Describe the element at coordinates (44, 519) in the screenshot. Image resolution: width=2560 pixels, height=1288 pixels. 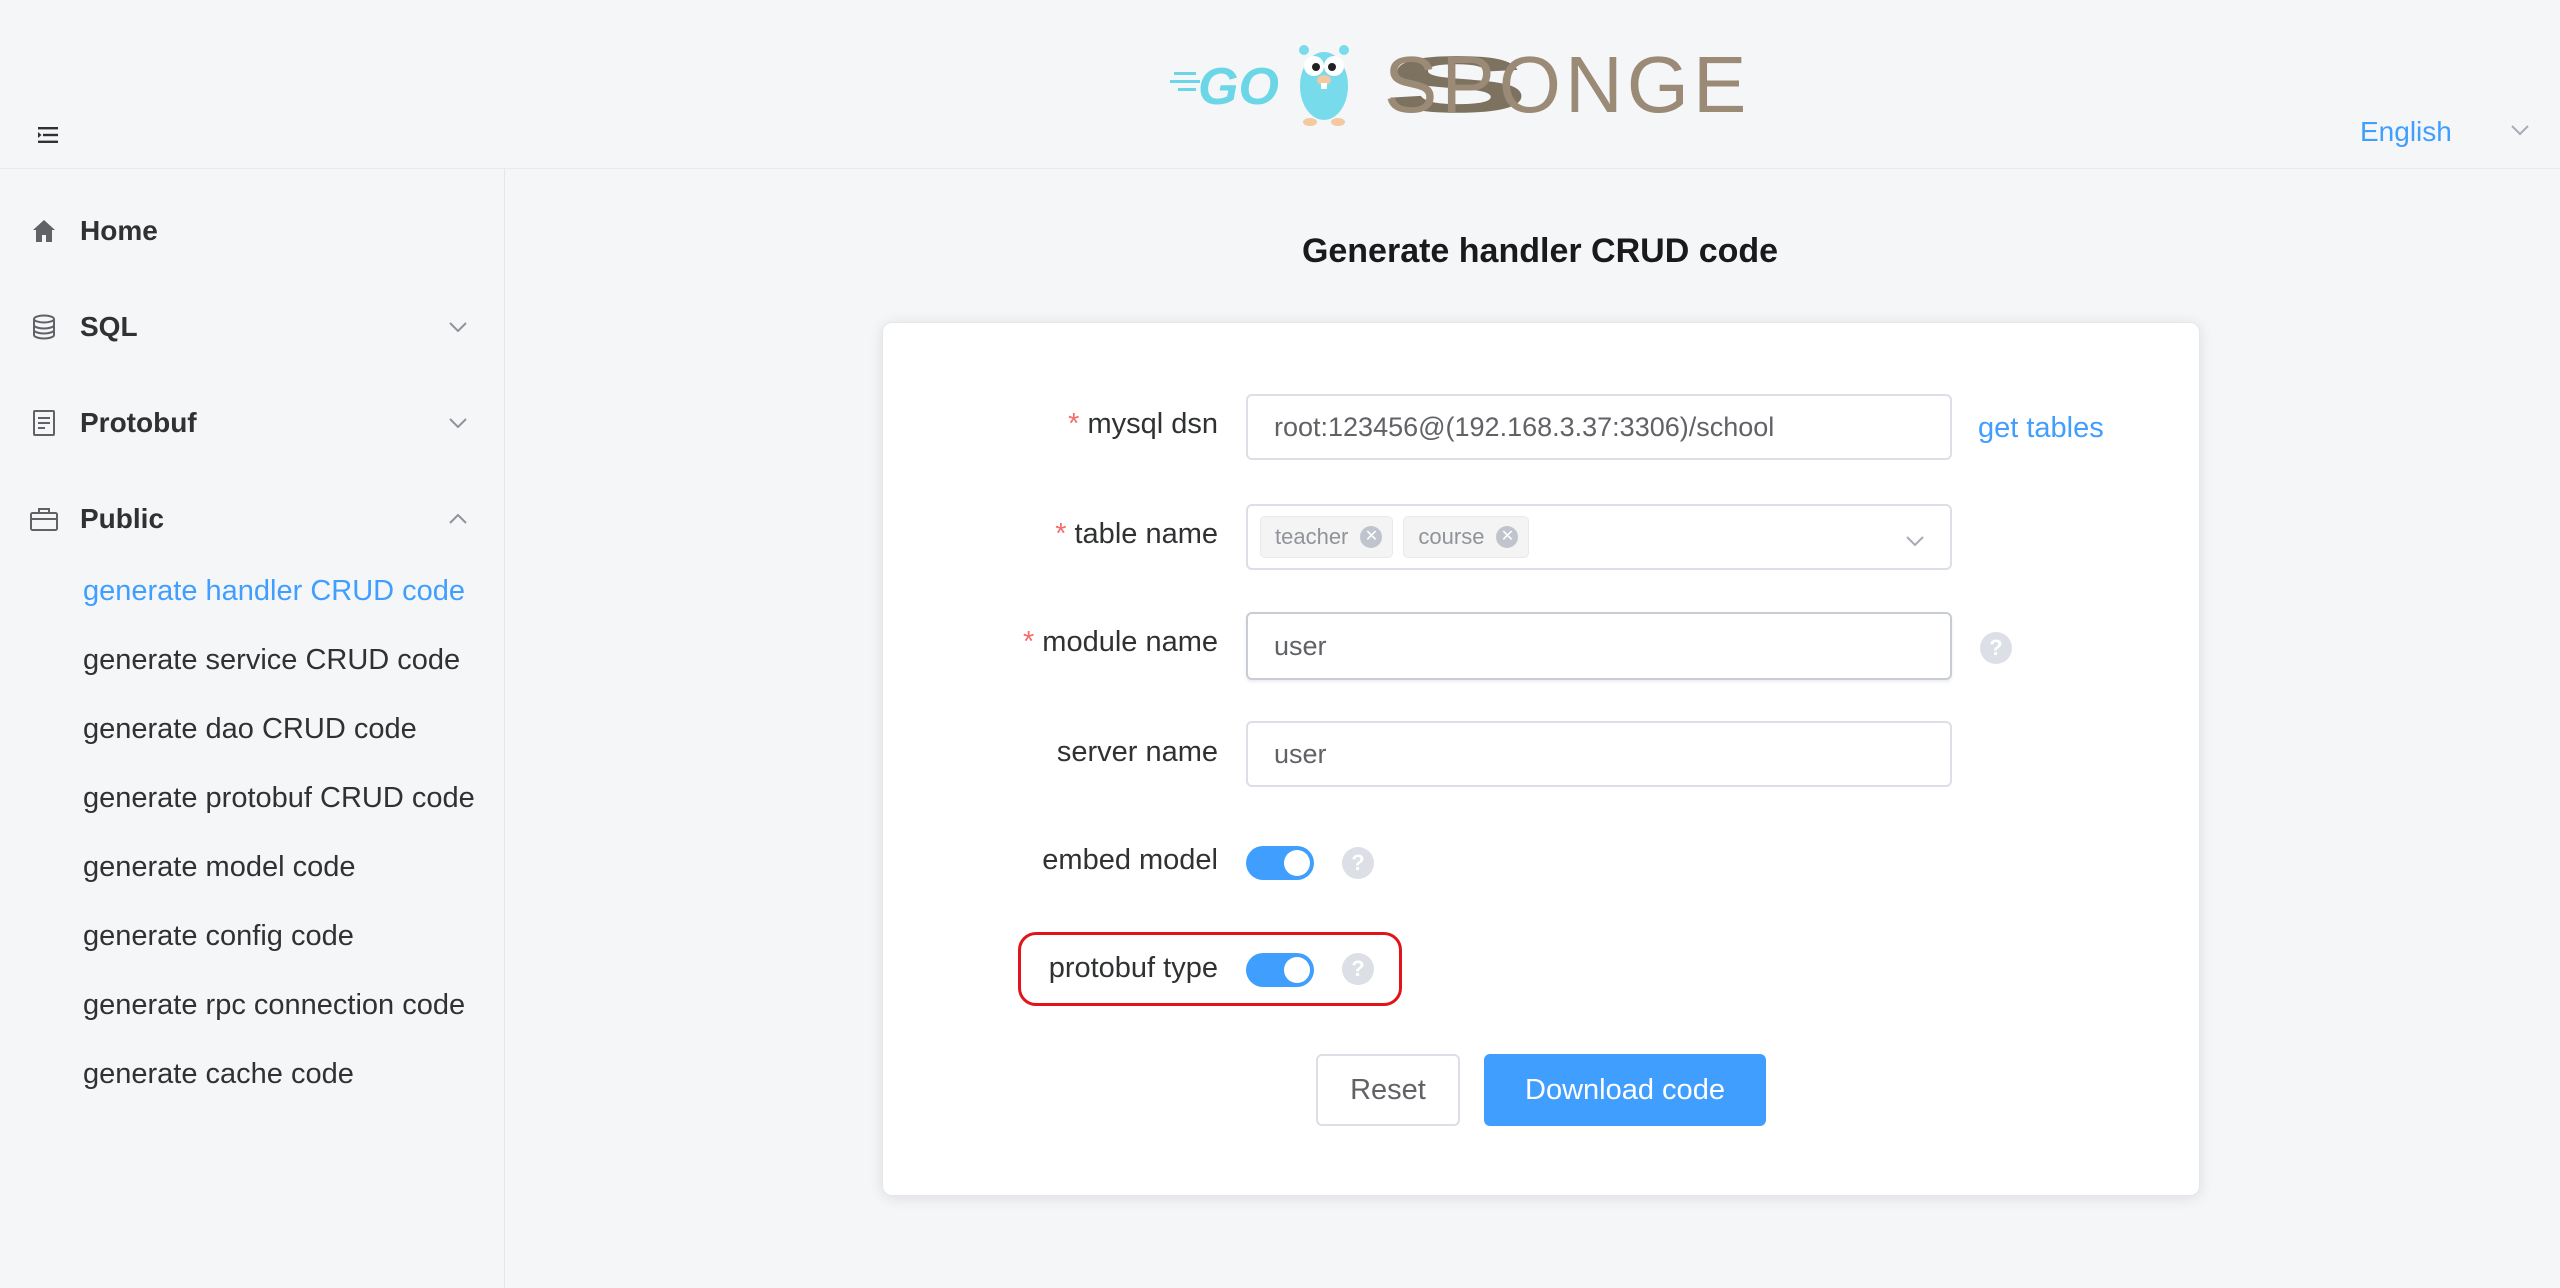
I see `briefcase-icon` at that location.